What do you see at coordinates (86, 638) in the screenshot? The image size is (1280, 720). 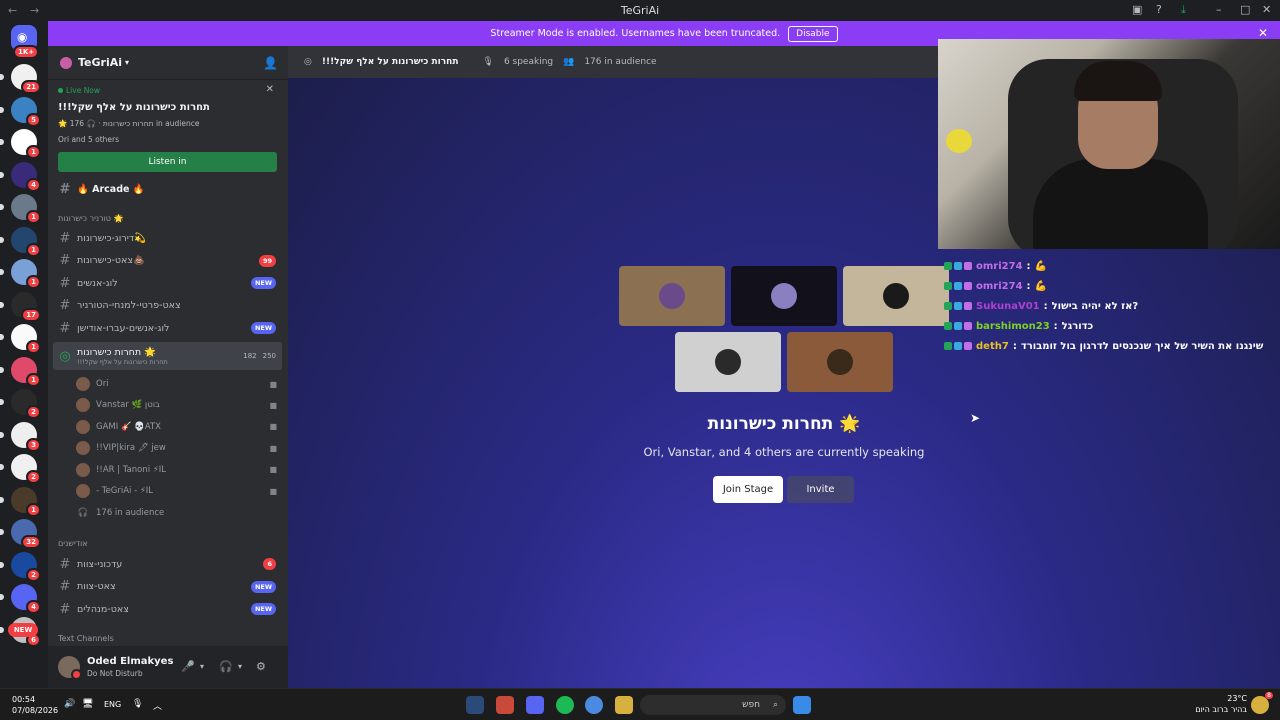 I see `category-text-channels: Text Channels` at bounding box center [86, 638].